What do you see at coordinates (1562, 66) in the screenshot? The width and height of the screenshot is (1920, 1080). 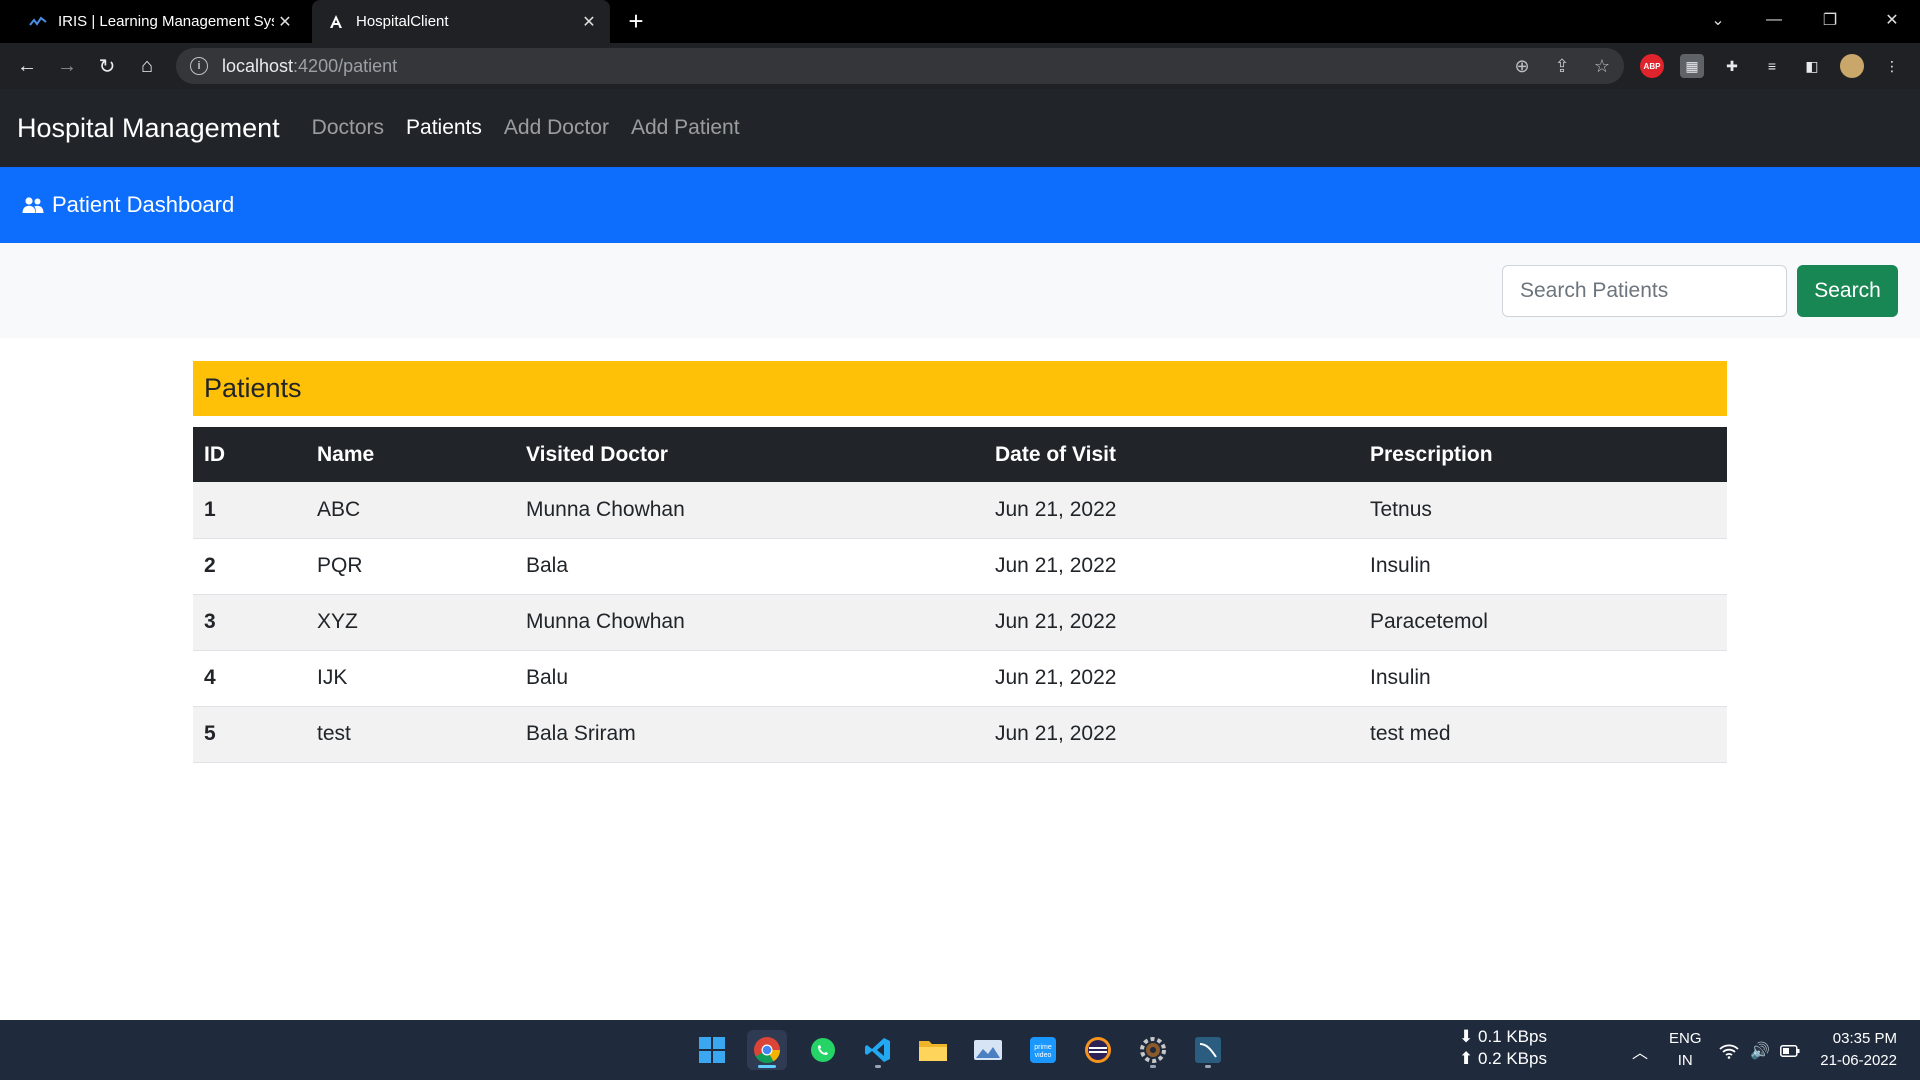 I see `share-icon: ⇪` at bounding box center [1562, 66].